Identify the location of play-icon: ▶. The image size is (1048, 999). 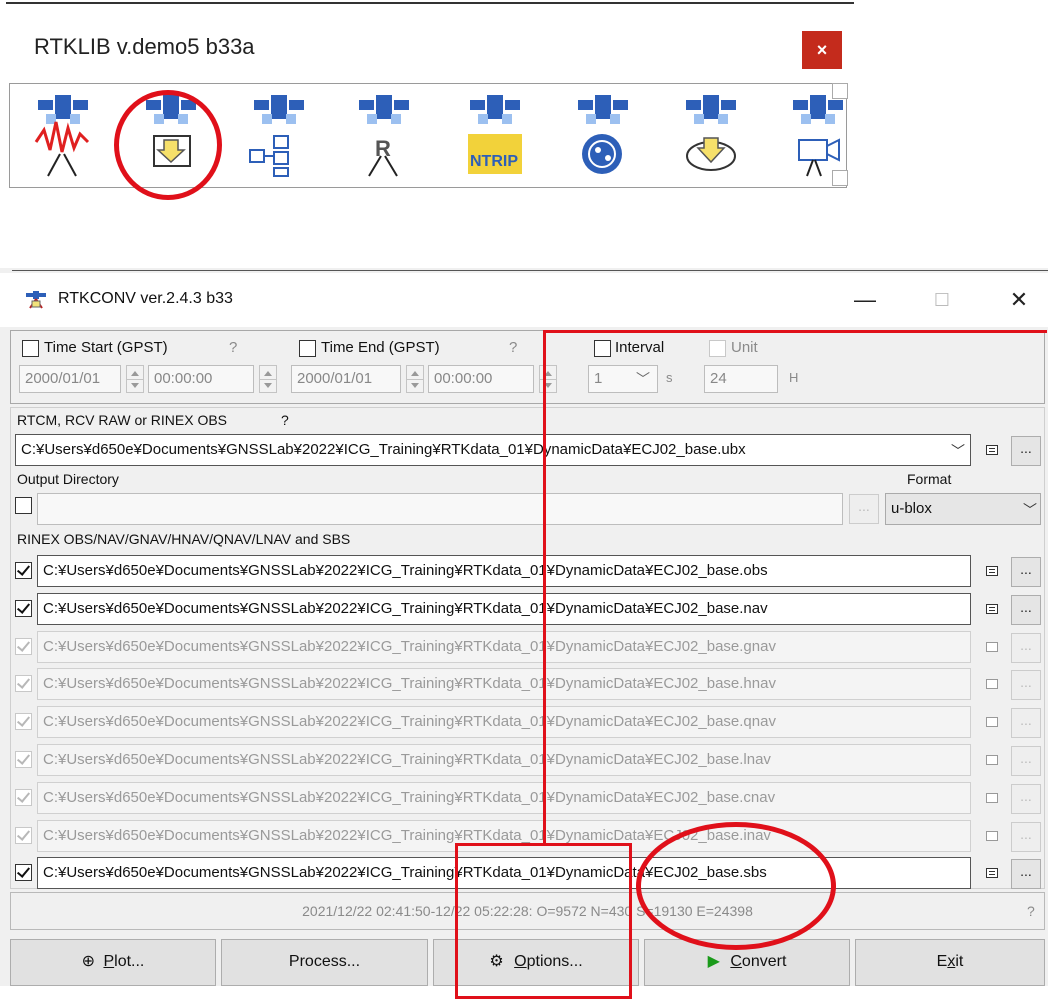
(713, 961).